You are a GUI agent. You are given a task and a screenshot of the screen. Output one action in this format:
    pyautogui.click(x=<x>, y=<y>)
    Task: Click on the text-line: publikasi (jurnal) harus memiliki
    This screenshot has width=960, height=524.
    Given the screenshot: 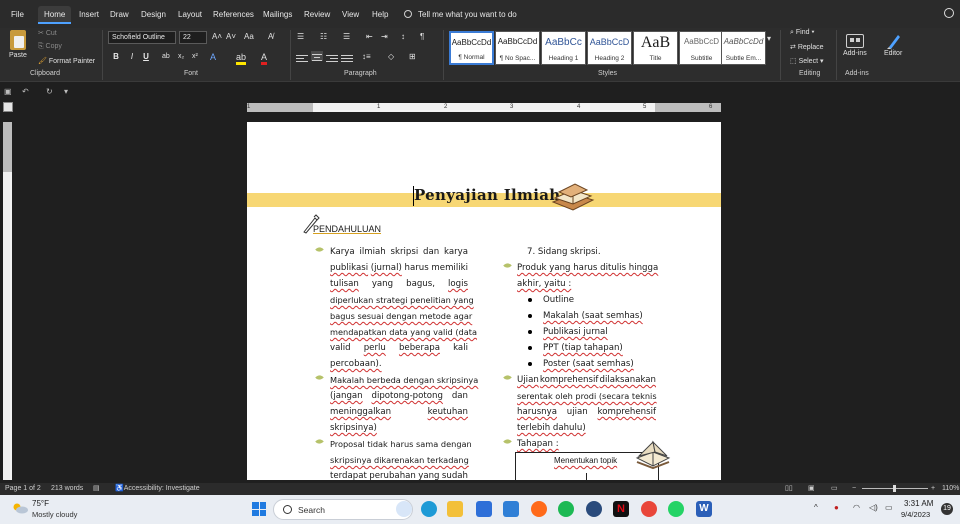 What is the action you would take?
    pyautogui.click(x=399, y=268)
    